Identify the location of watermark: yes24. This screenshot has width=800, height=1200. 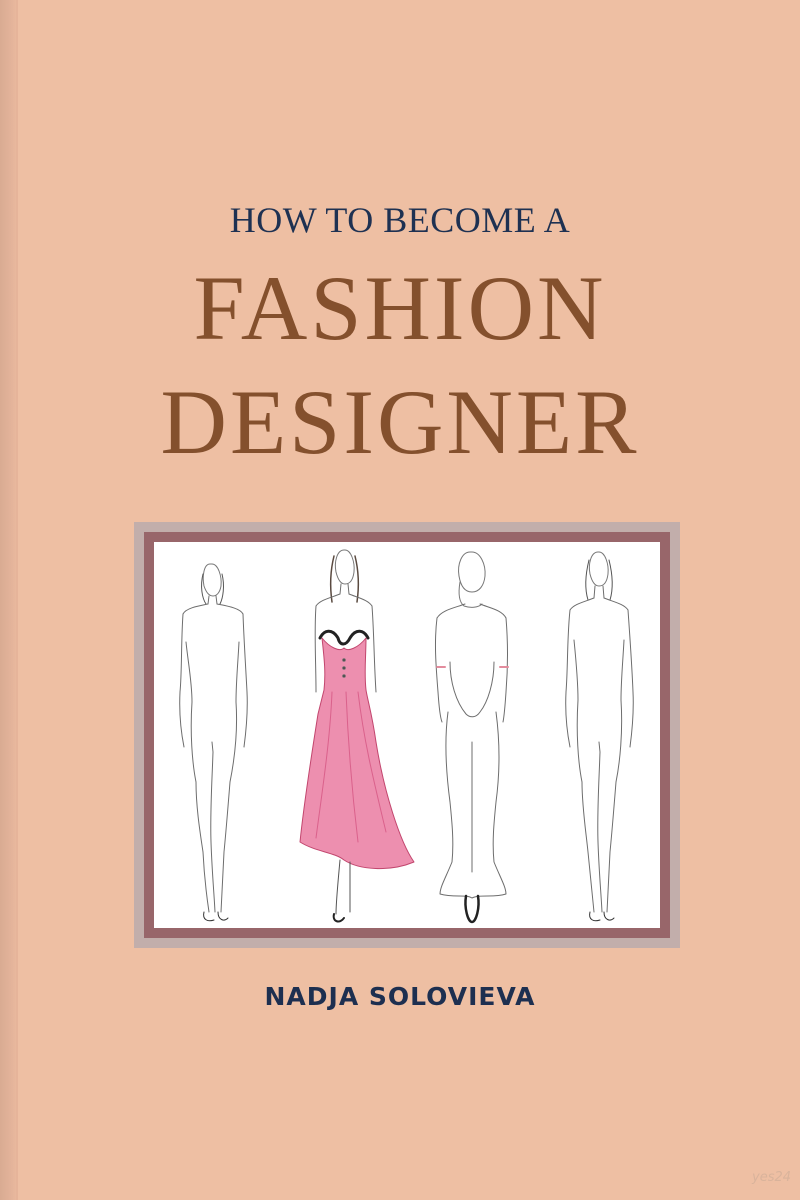
(772, 1177).